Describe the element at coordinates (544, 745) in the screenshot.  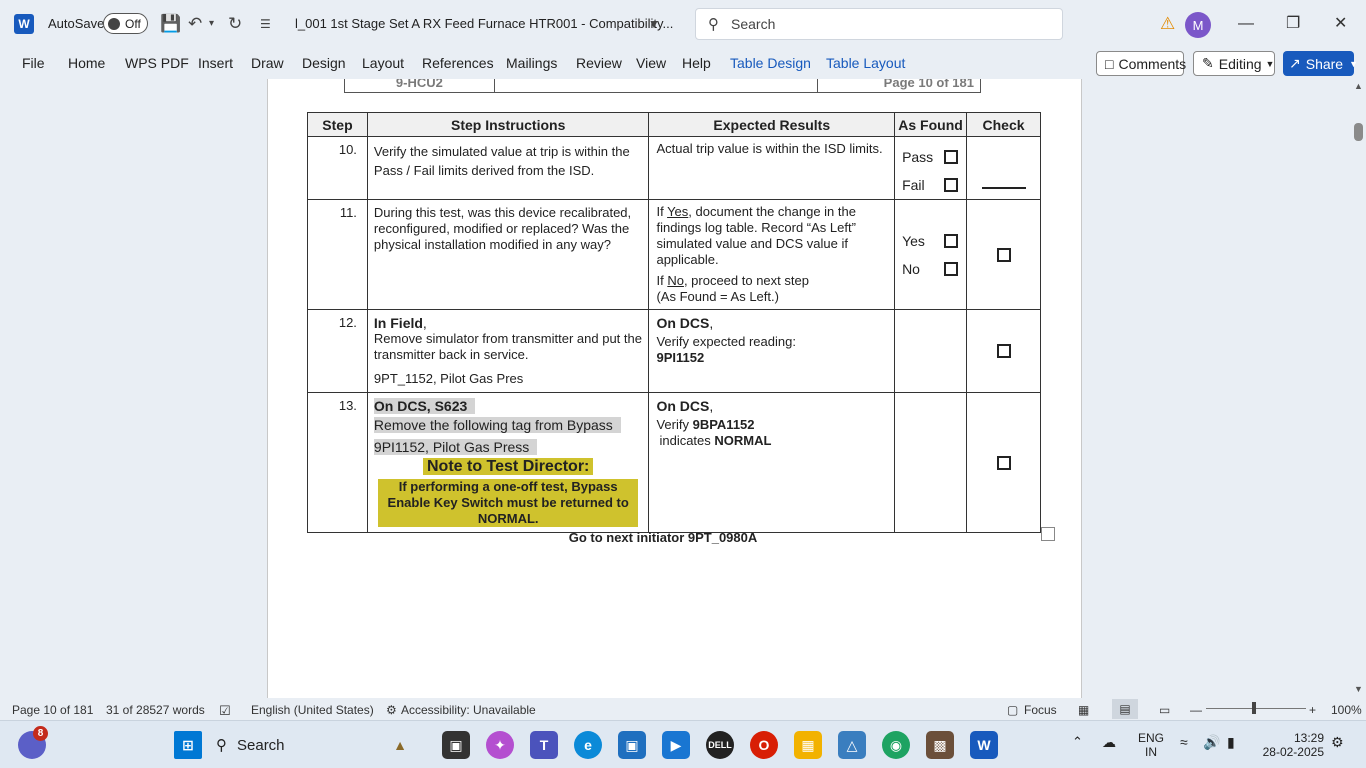
I see `teams-icon: T` at that location.